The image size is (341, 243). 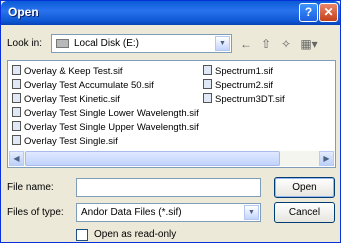 What do you see at coordinates (67, 72) in the screenshot?
I see `file-item: Overlay & Keep Test.sif` at bounding box center [67, 72].